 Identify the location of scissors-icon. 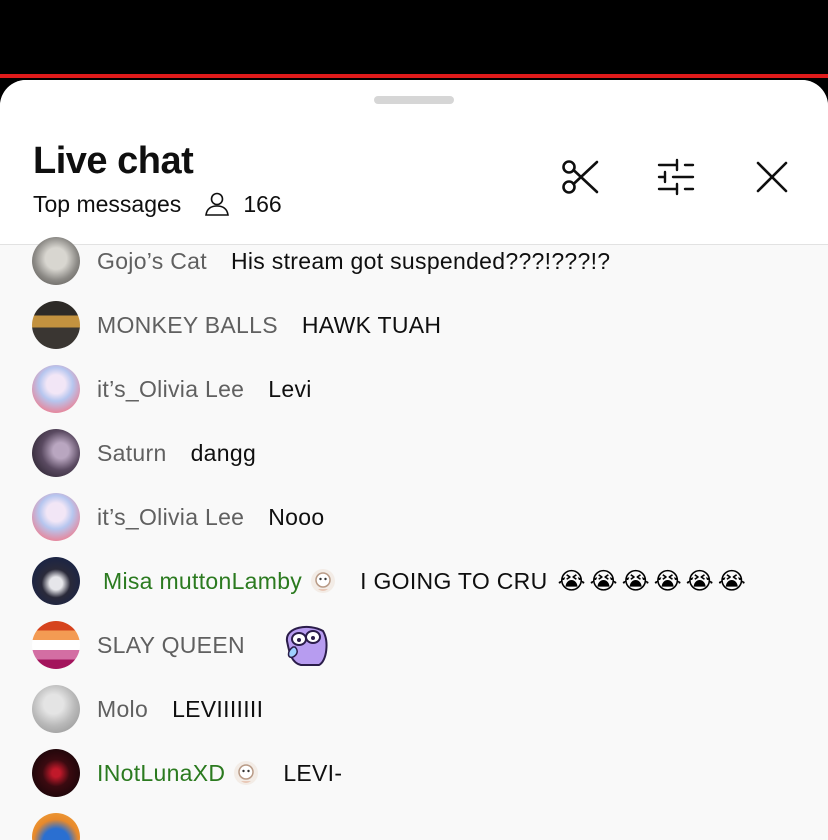
(580, 179).